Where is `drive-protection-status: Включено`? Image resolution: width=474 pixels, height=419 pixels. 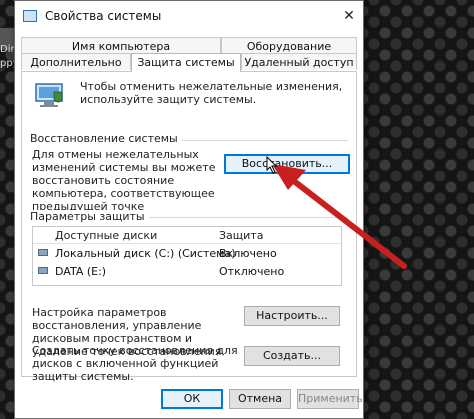 drive-protection-status: Включено is located at coordinates (248, 253).